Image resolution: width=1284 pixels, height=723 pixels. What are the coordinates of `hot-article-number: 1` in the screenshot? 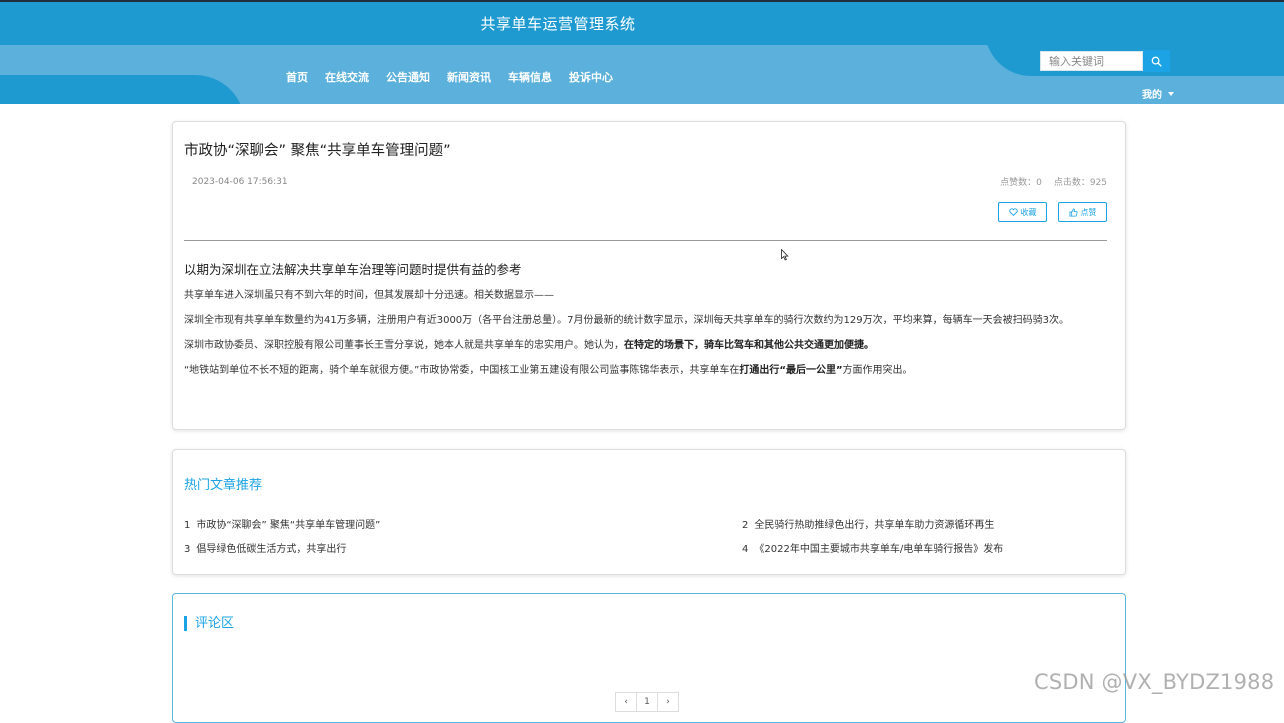 It's located at (187, 525).